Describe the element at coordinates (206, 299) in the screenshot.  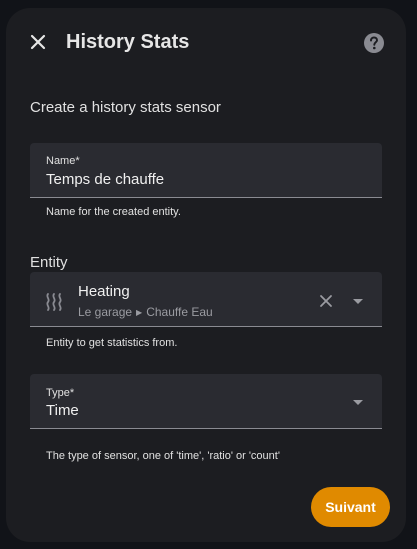
I see `entity-picker: Heating Le garage ▶ Chauffe Eau` at that location.